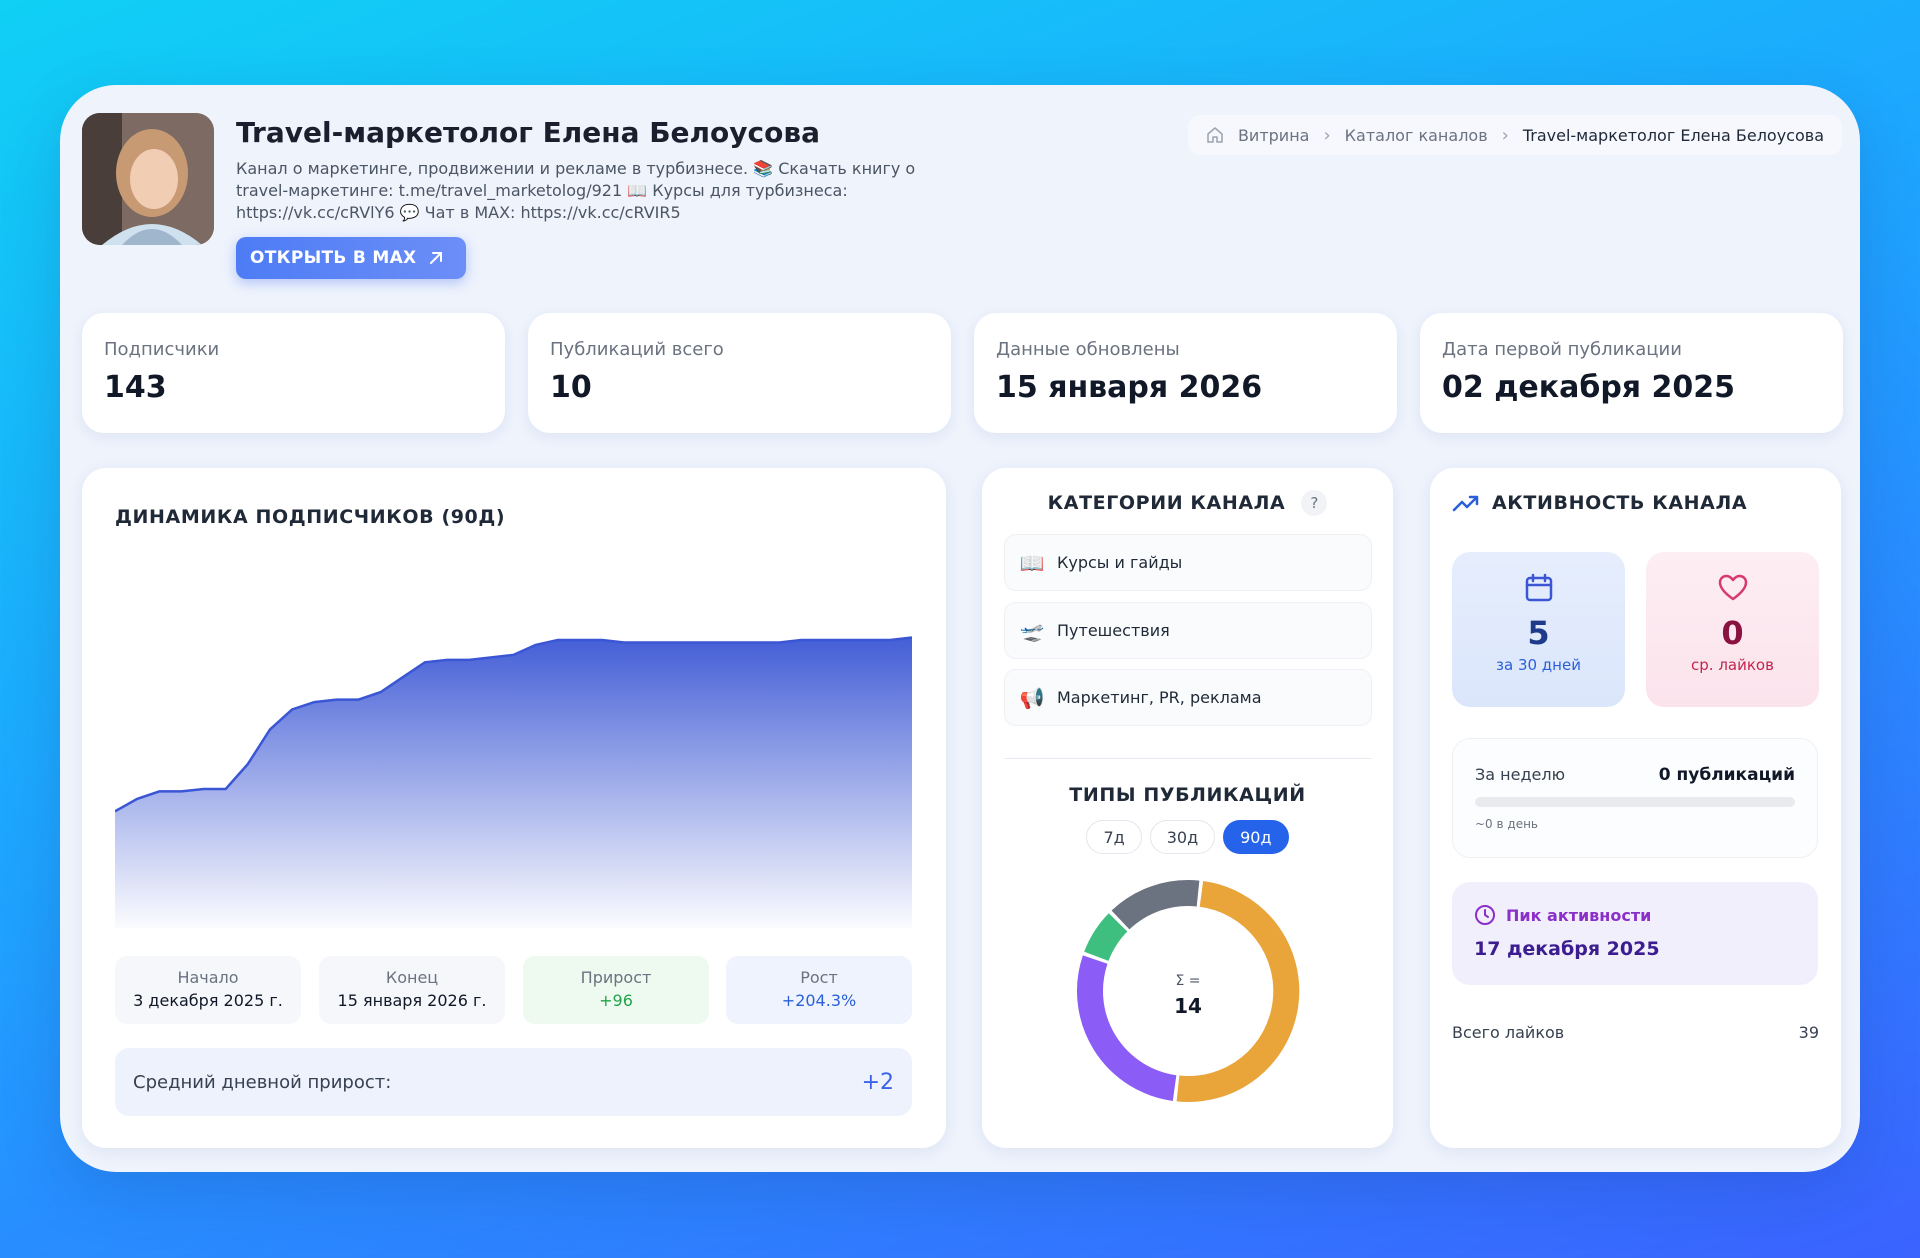 The width and height of the screenshot is (1920, 1258). Describe the element at coordinates (1215, 135) in the screenshot. I see `home-icon` at that location.